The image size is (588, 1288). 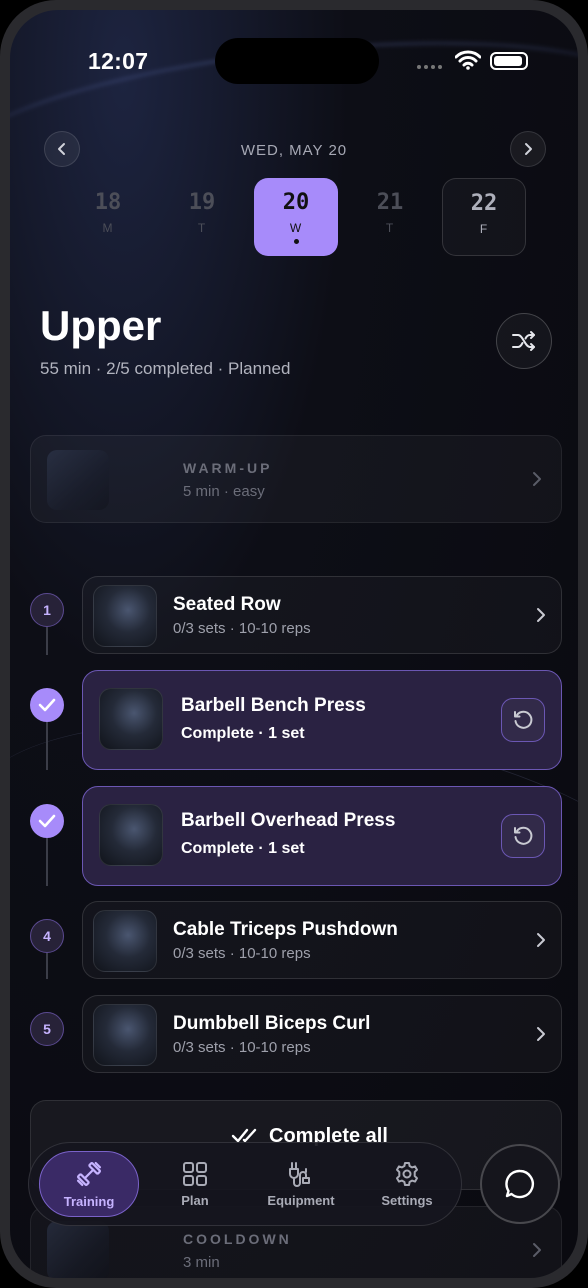 What do you see at coordinates (237, 1239) in the screenshot?
I see `cooldown-title: COOLDOWN` at bounding box center [237, 1239].